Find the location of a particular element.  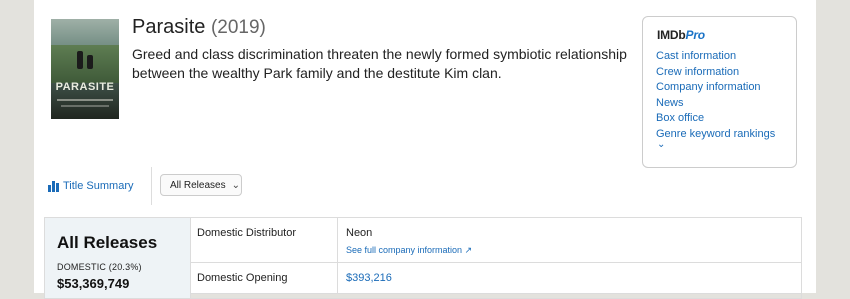

domestic-opening-link: $393,216 is located at coordinates (369, 278).